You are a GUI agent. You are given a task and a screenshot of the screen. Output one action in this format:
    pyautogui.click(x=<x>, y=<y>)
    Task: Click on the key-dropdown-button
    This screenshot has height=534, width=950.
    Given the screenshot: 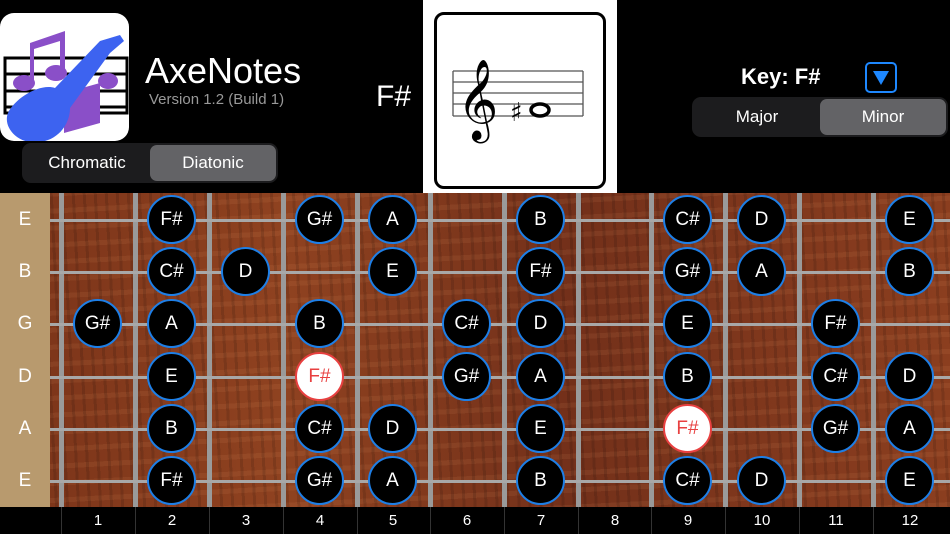 What is the action you would take?
    pyautogui.click(x=881, y=77)
    